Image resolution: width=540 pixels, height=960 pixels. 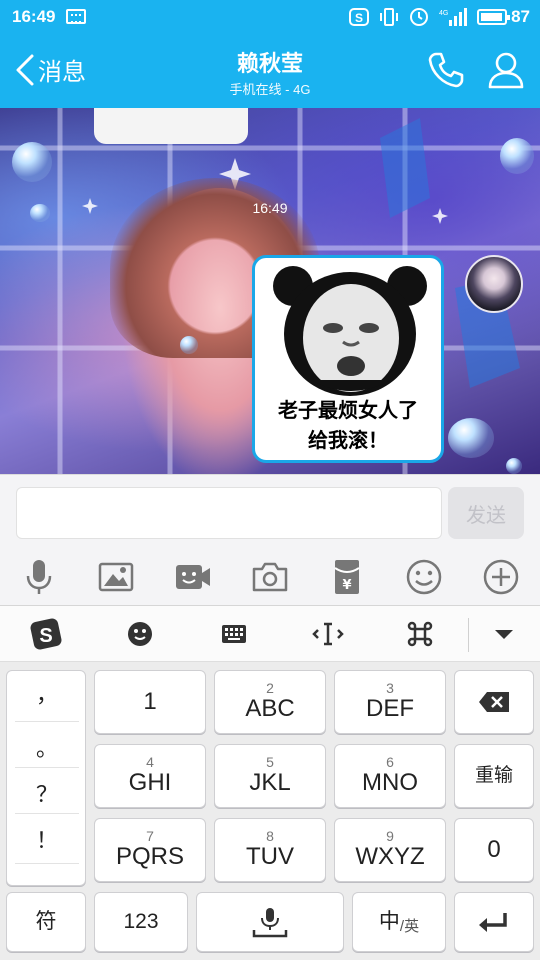 What do you see at coordinates (234, 634) in the screenshot?
I see `keyboard-layout-icon` at bounding box center [234, 634].